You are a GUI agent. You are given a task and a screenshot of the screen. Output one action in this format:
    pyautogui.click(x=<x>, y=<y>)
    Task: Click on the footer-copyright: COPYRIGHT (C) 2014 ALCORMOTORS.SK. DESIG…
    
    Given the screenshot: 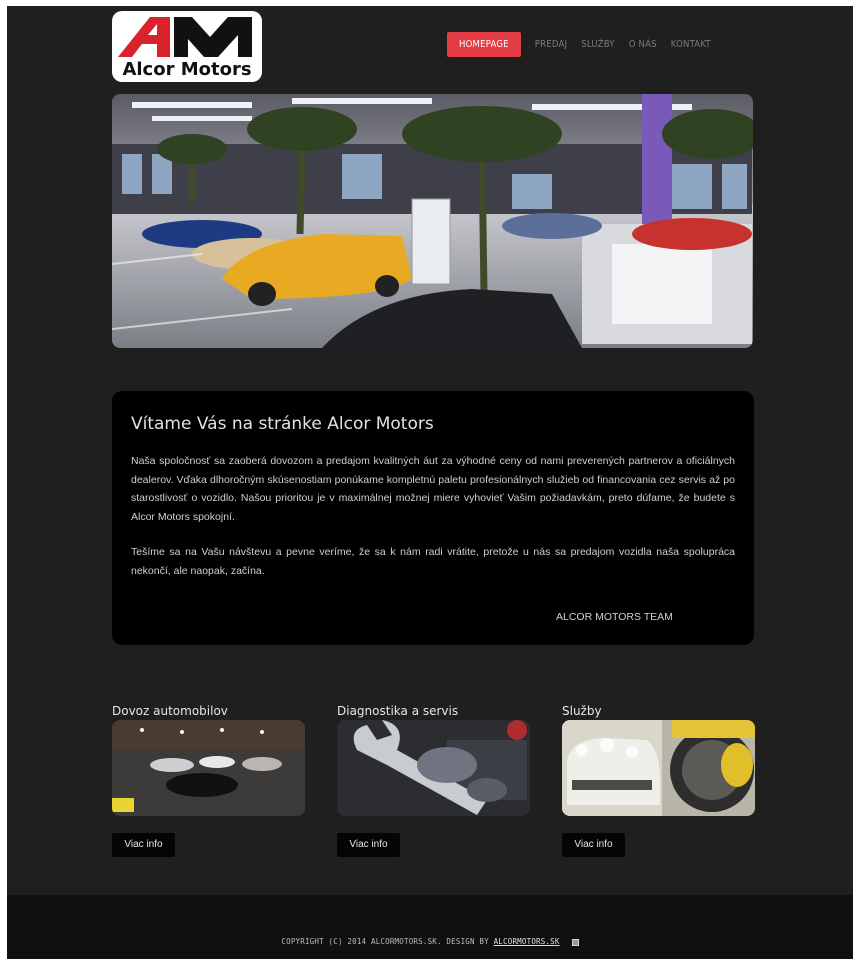 What is the action you would take?
    pyautogui.click(x=430, y=941)
    